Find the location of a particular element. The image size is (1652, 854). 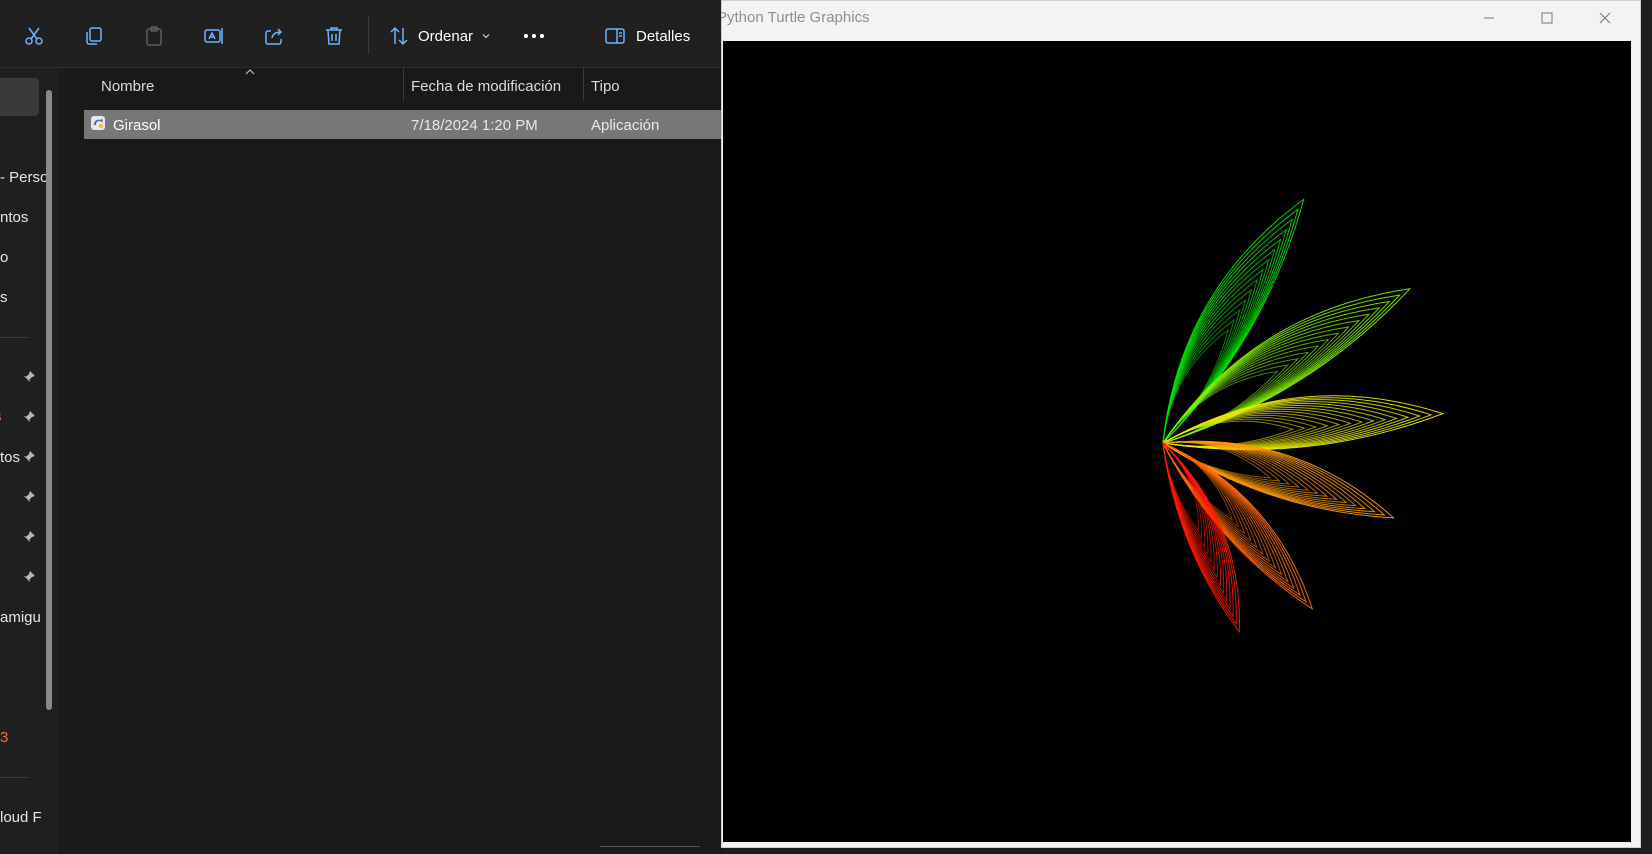

nav-item-onedrive: - Perso is located at coordinates (24, 177).